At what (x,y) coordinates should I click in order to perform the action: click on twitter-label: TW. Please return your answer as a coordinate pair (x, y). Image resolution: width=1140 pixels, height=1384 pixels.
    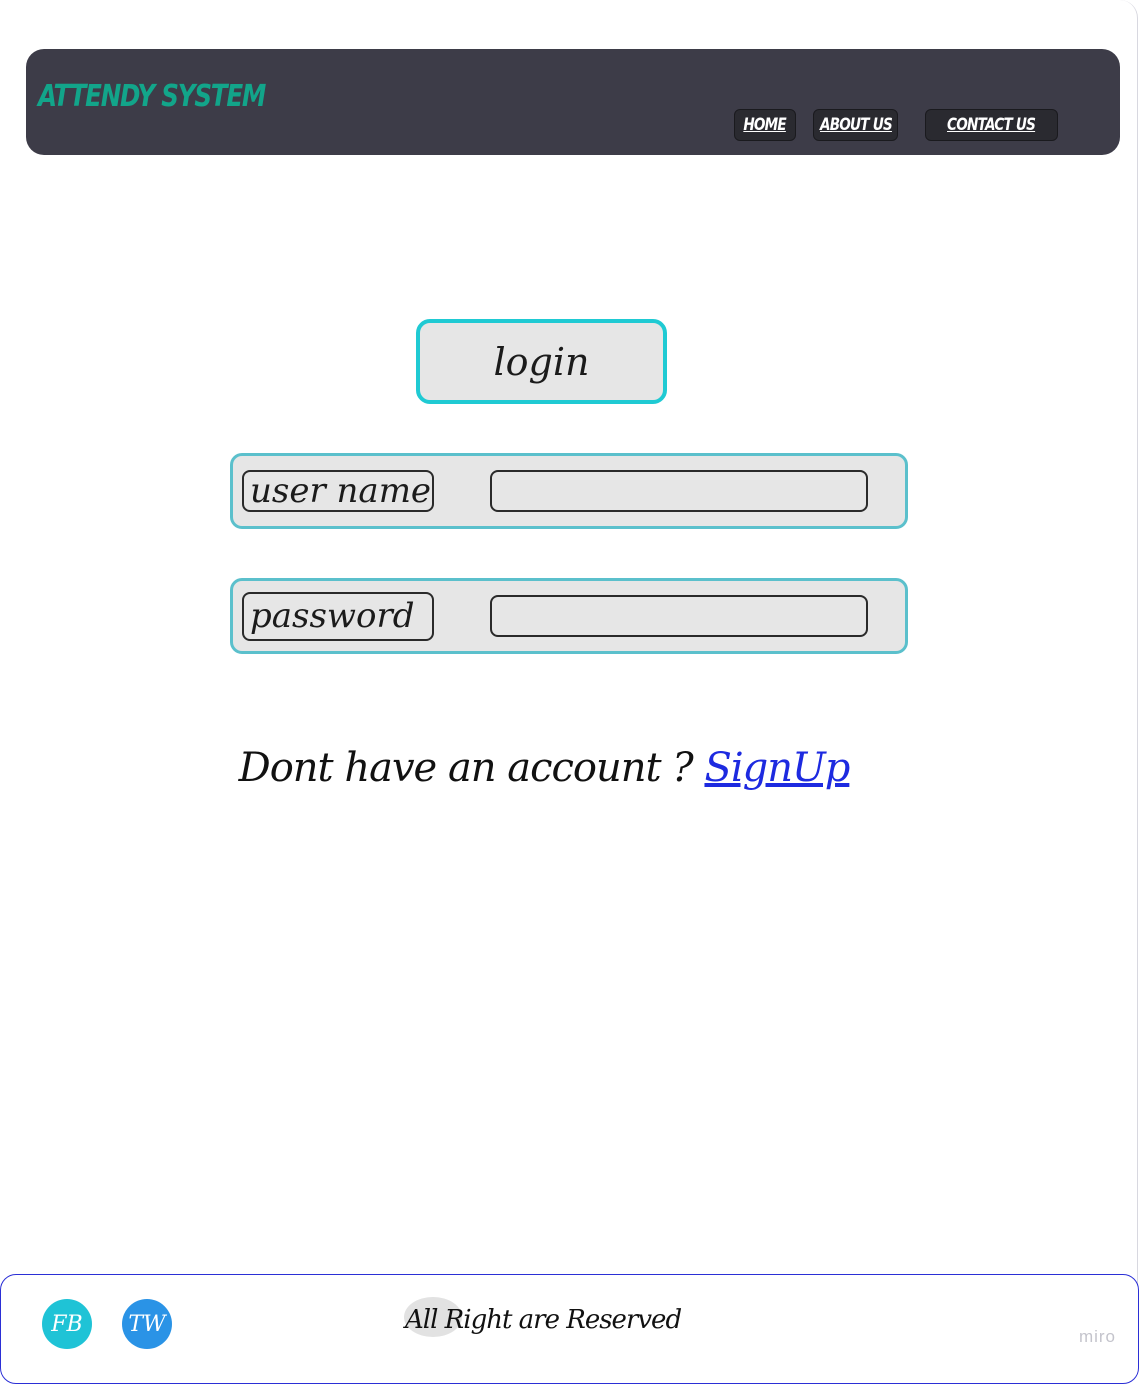
    Looking at the image, I should click on (147, 1324).